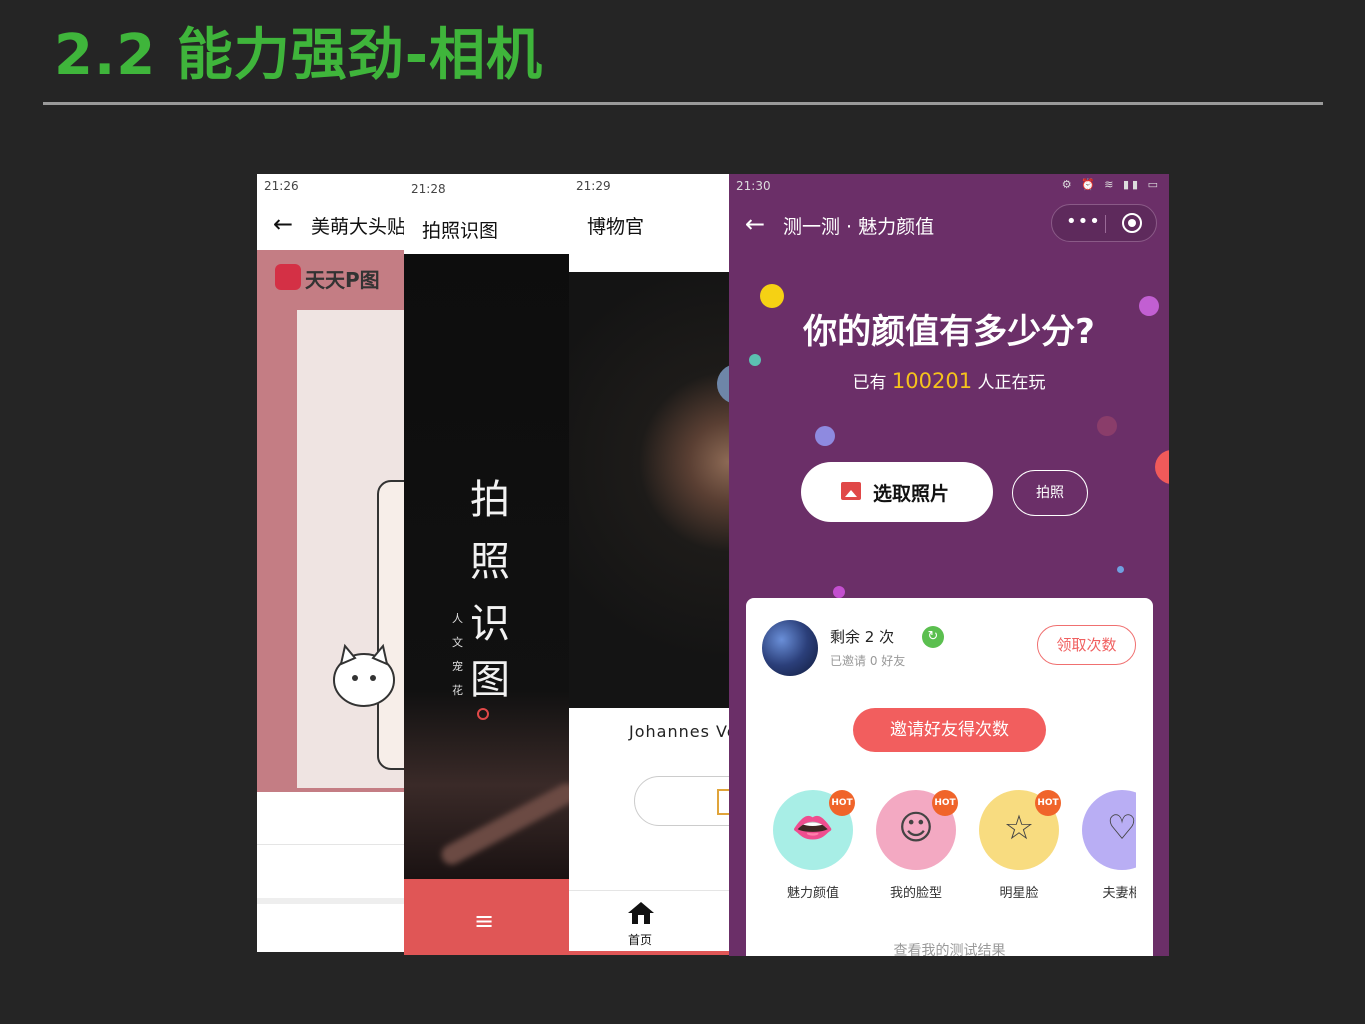 This screenshot has height=1024, width=1365. I want to click on remaining-tries: 剩余 2 次, so click(862, 637).